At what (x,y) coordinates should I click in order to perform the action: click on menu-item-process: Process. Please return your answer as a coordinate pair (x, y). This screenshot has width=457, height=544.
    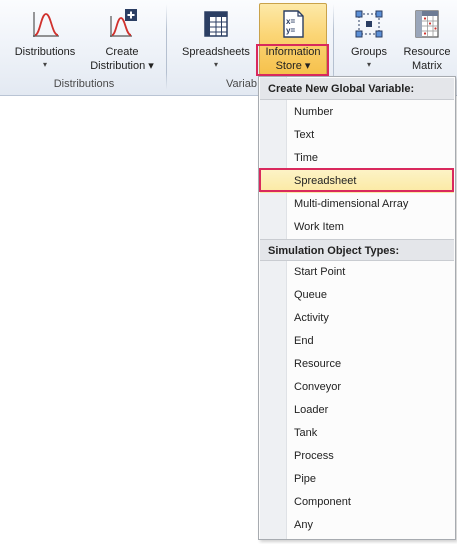
    Looking at the image, I should click on (357, 456).